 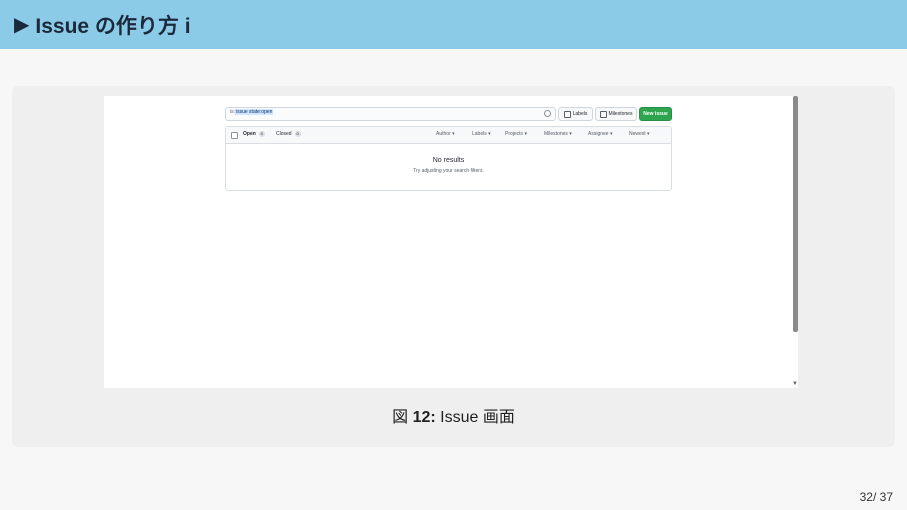 I want to click on search-query: is:issue state:open, so click(x=252, y=112).